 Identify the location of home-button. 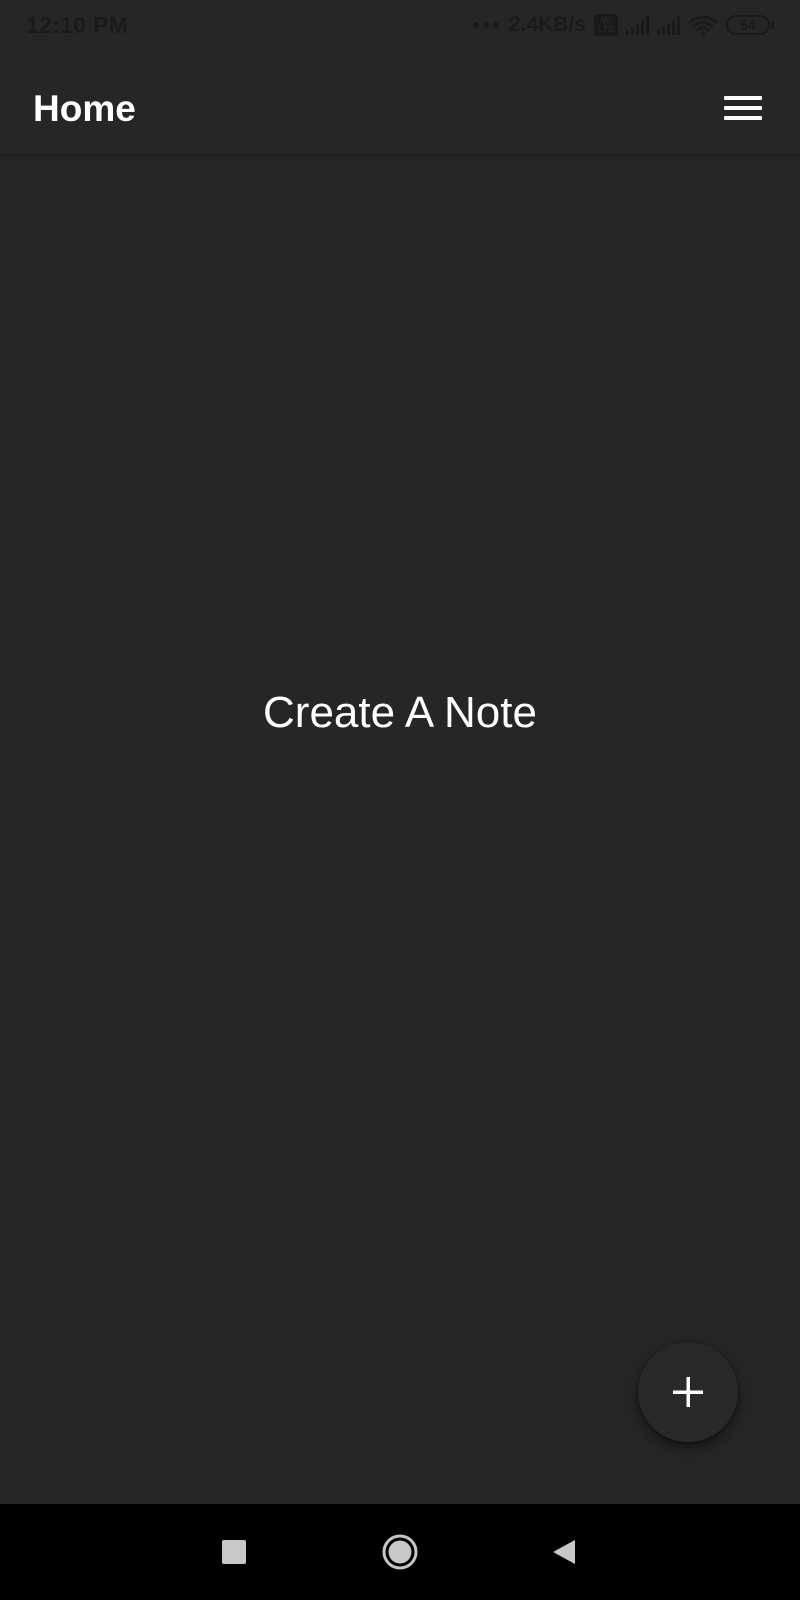
(400, 1552).